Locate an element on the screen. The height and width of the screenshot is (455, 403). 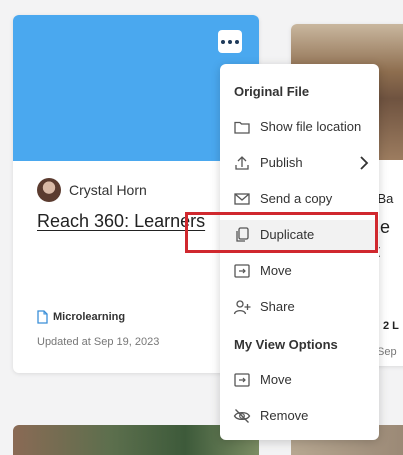
menu-item-share: Share is located at coordinates (299, 307).